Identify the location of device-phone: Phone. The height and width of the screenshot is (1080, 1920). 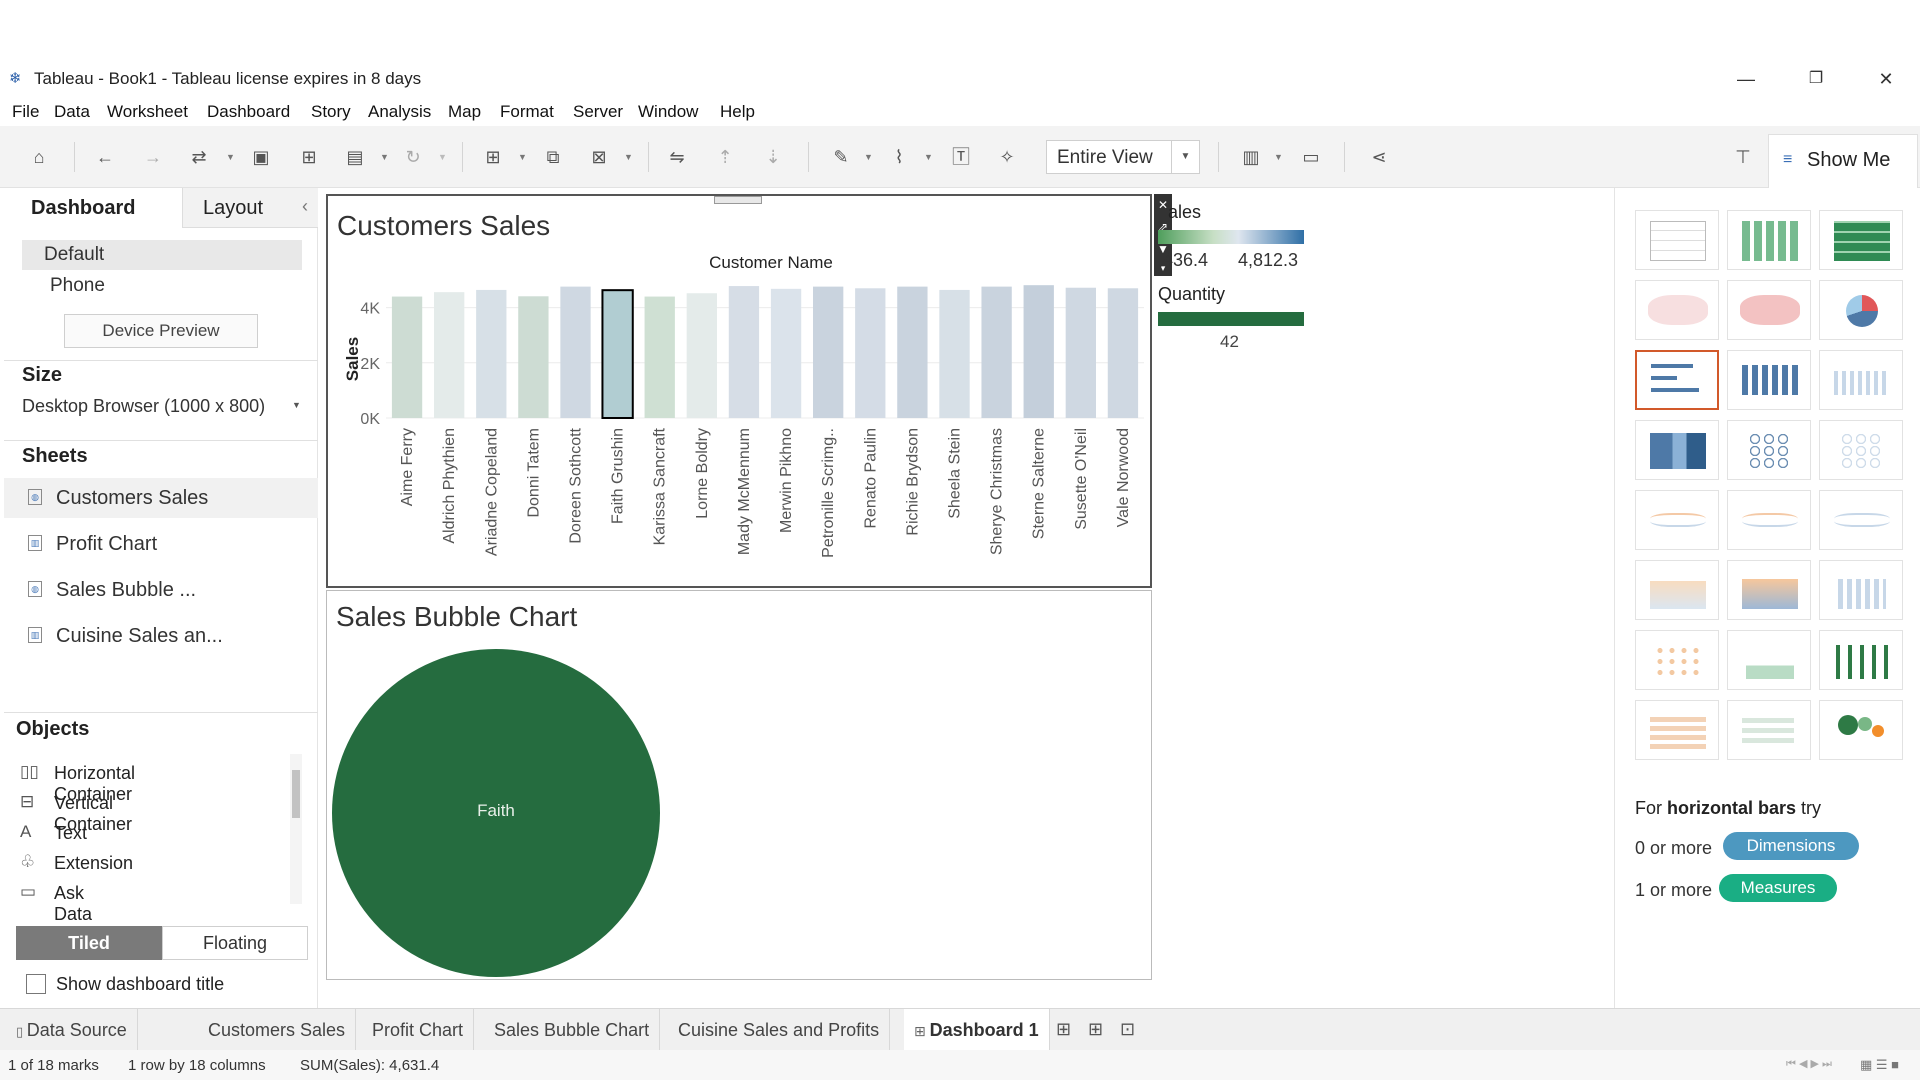
(77, 286).